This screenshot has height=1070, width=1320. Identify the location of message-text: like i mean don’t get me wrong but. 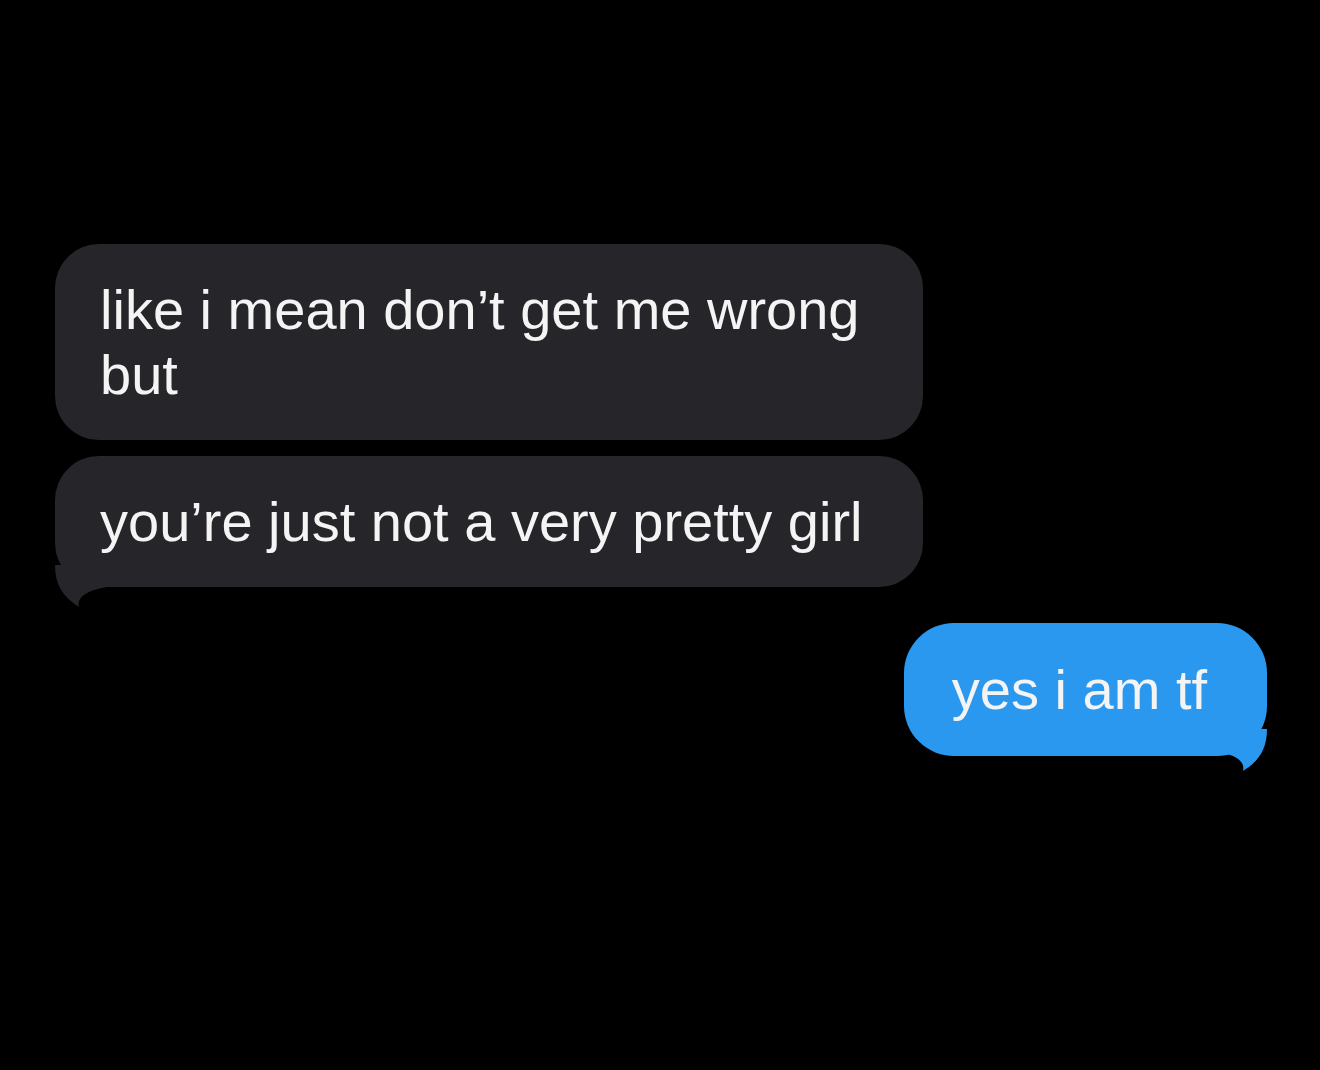
(480, 342).